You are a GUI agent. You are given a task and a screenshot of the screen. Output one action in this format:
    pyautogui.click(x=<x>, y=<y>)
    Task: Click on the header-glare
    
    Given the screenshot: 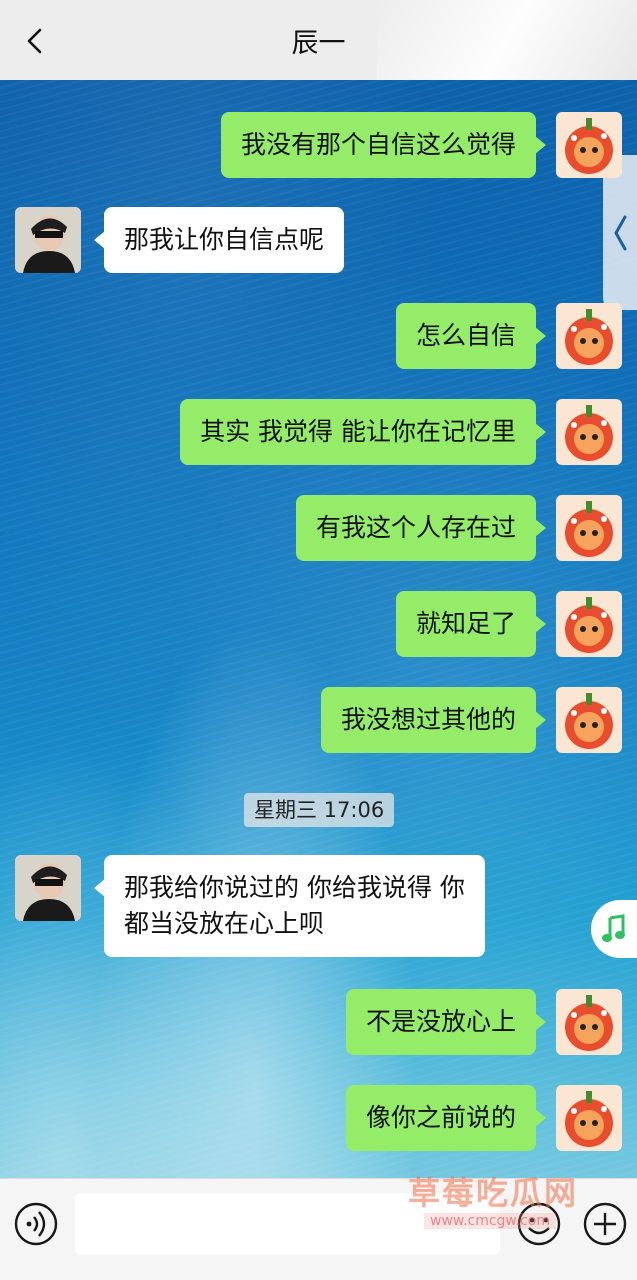 What is the action you would take?
    pyautogui.click(x=507, y=40)
    